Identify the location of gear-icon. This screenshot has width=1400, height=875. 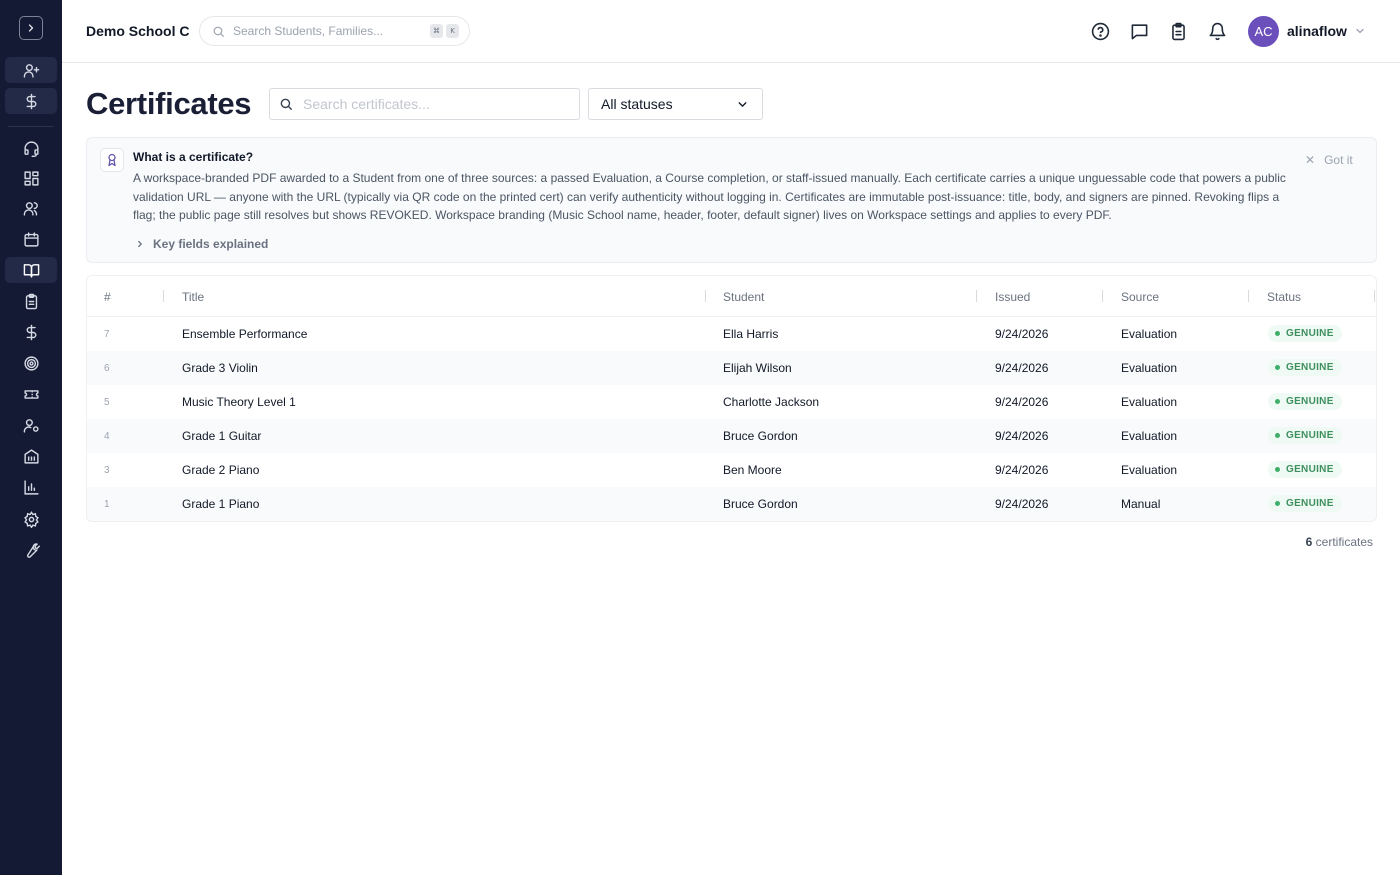
(31, 519).